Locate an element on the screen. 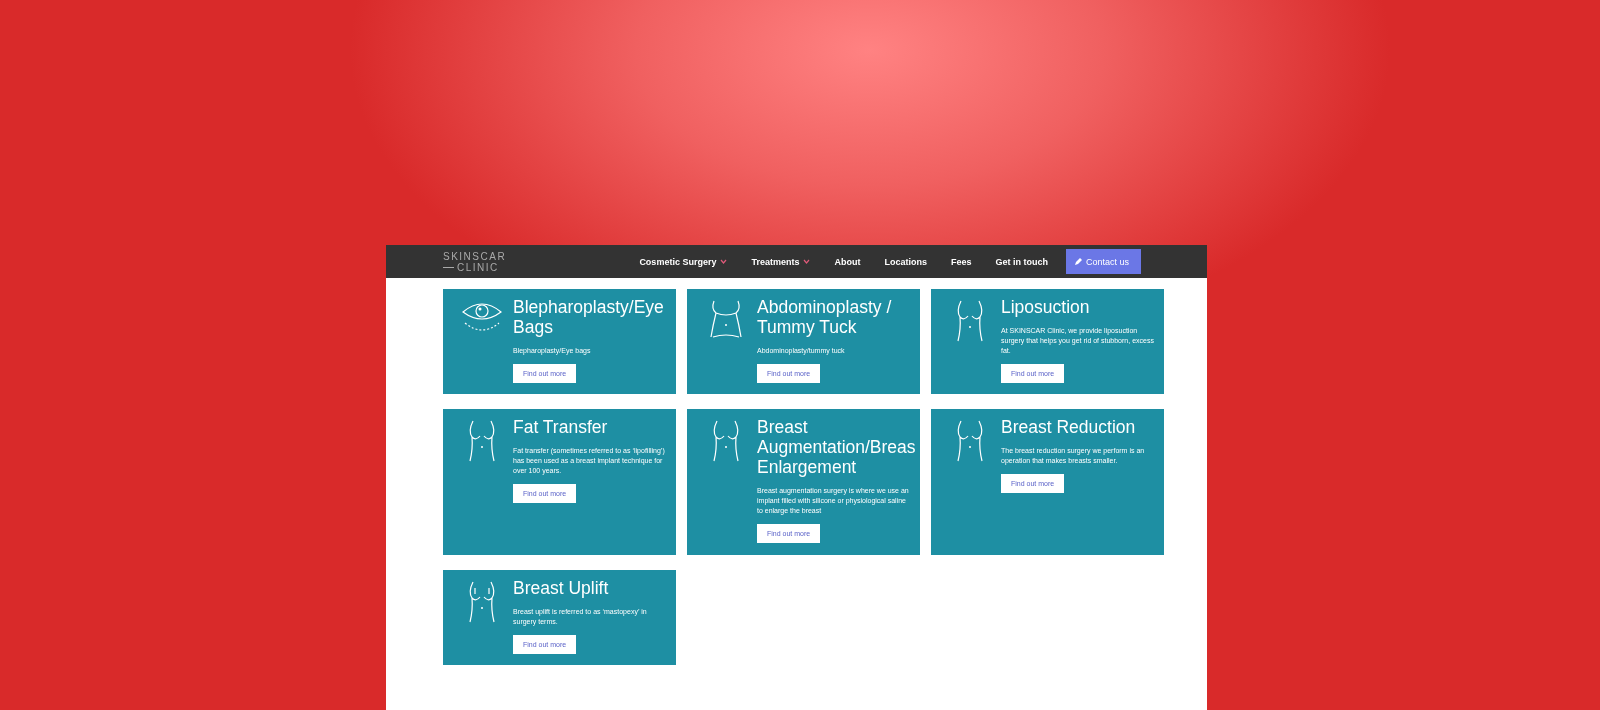 Image resolution: width=1600 pixels, height=710 pixels. nav-link: Get in touch is located at coordinates (1021, 261).